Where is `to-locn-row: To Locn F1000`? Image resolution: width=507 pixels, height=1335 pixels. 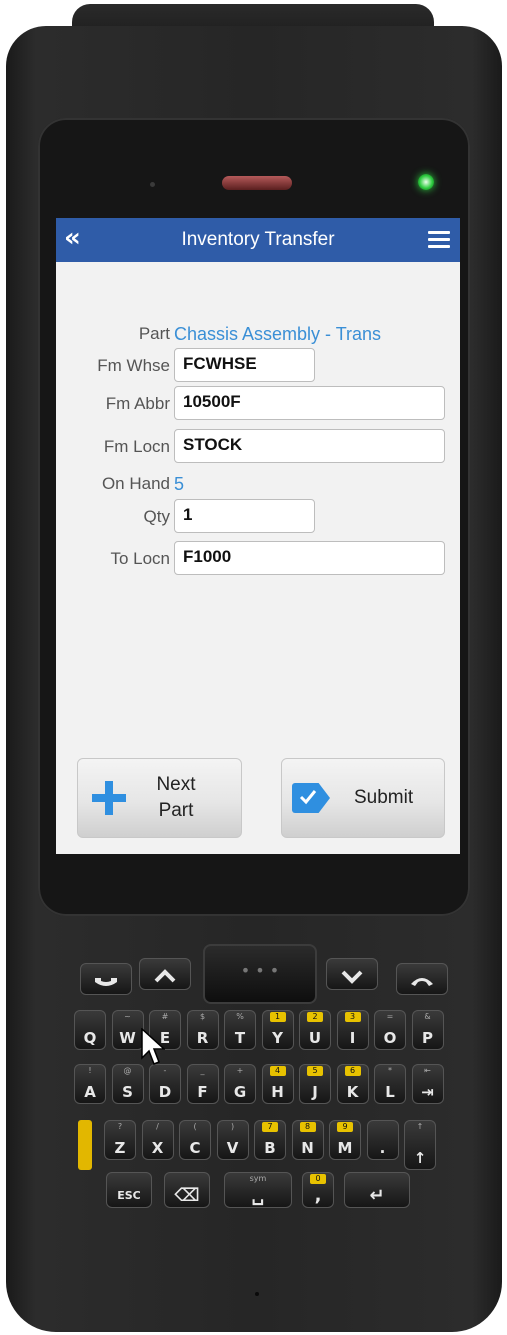
to-locn-row: To Locn F1000 is located at coordinates (258, 559).